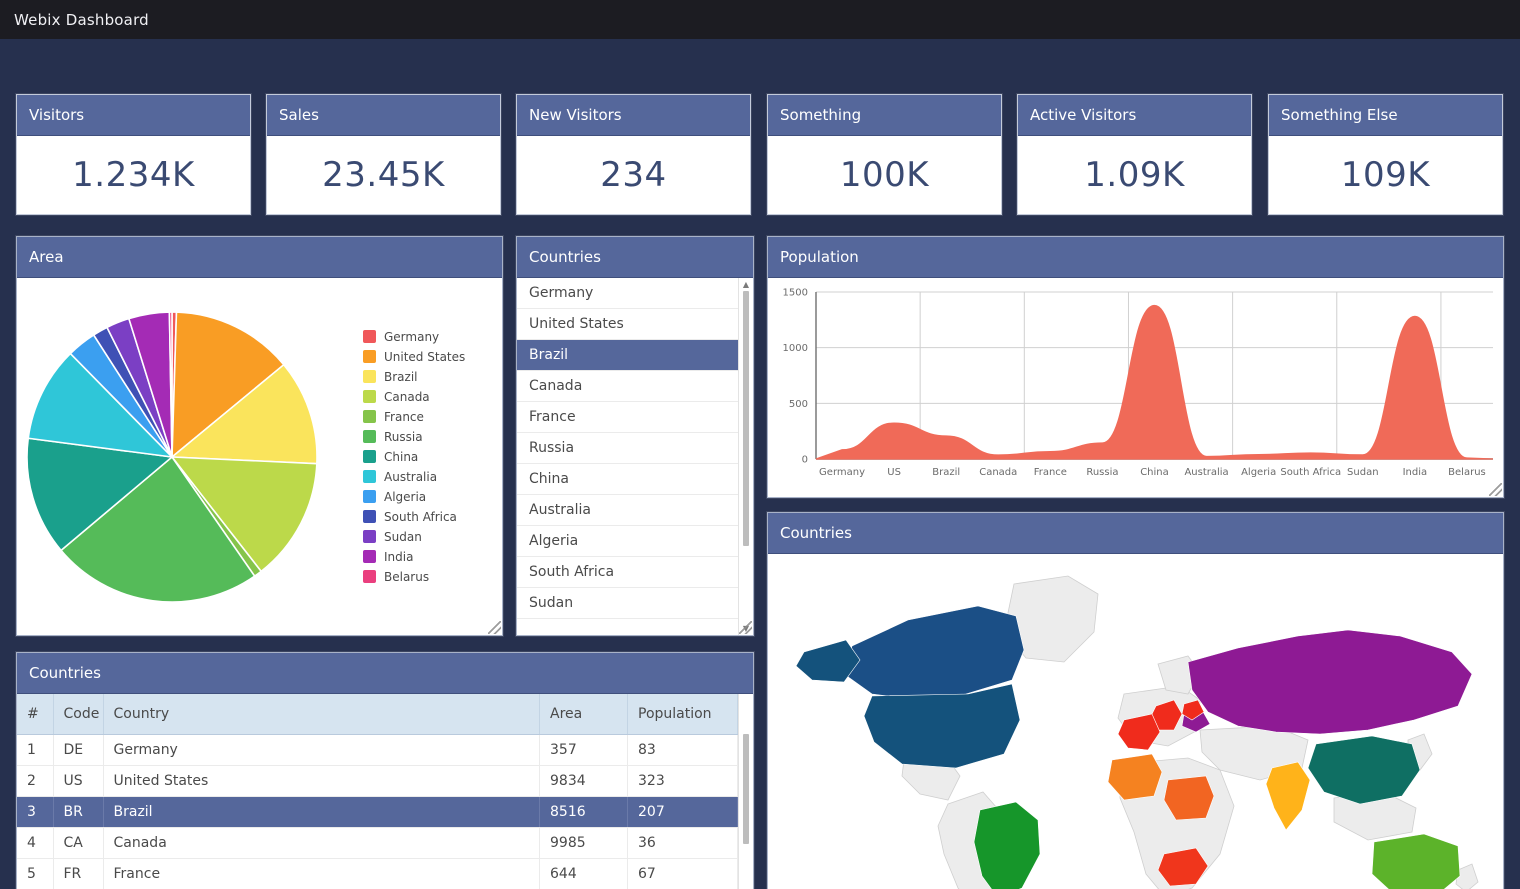 Image resolution: width=1520 pixels, height=889 pixels. Describe the element at coordinates (627, 355) in the screenshot. I see `list-item: Brazil` at that location.